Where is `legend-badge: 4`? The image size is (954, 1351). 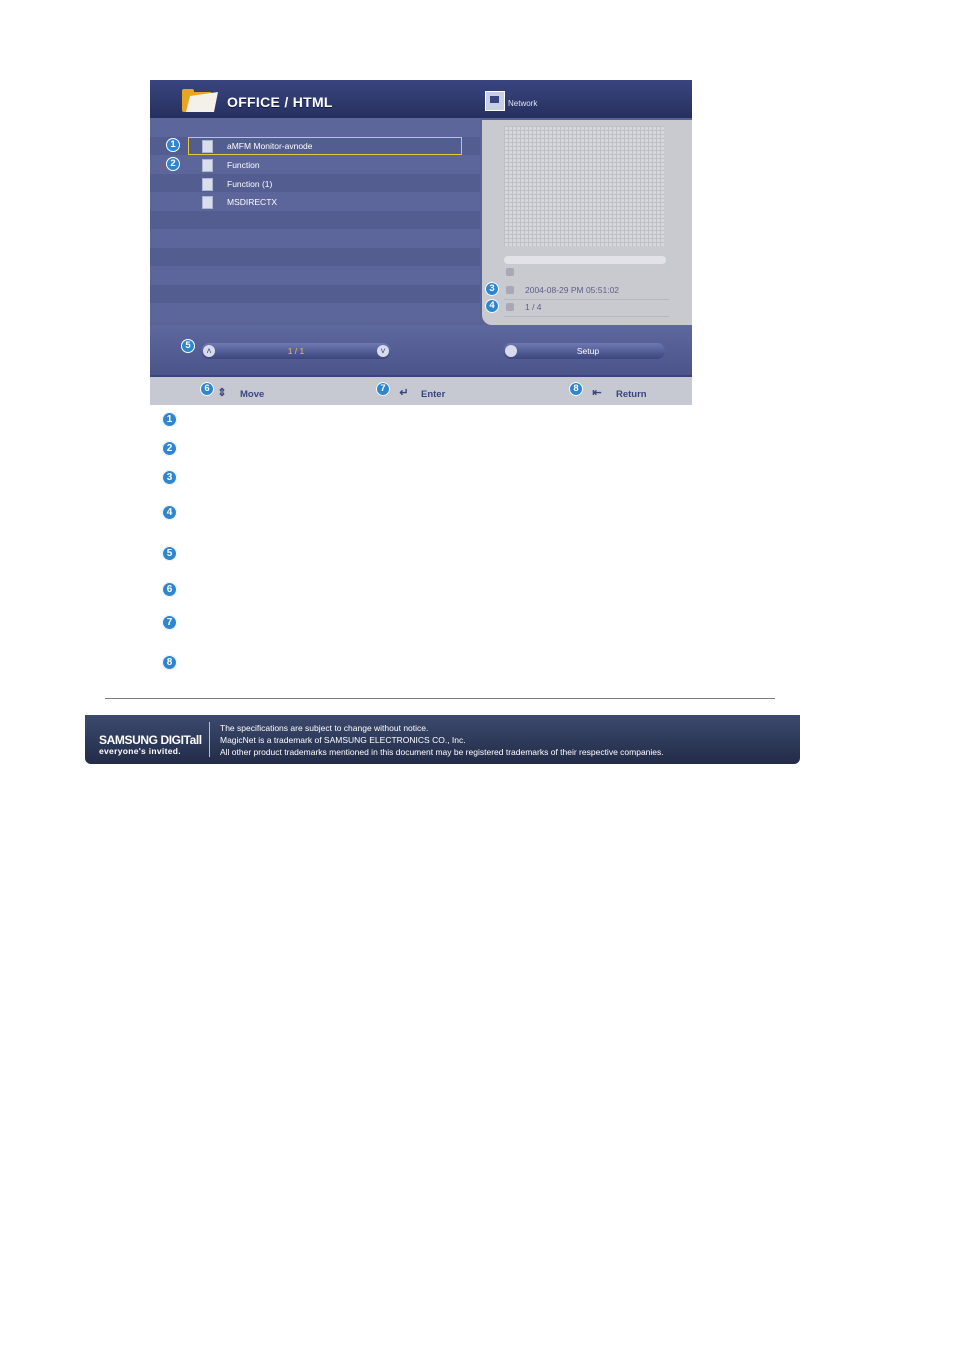
legend-badge: 4 is located at coordinates (169, 512).